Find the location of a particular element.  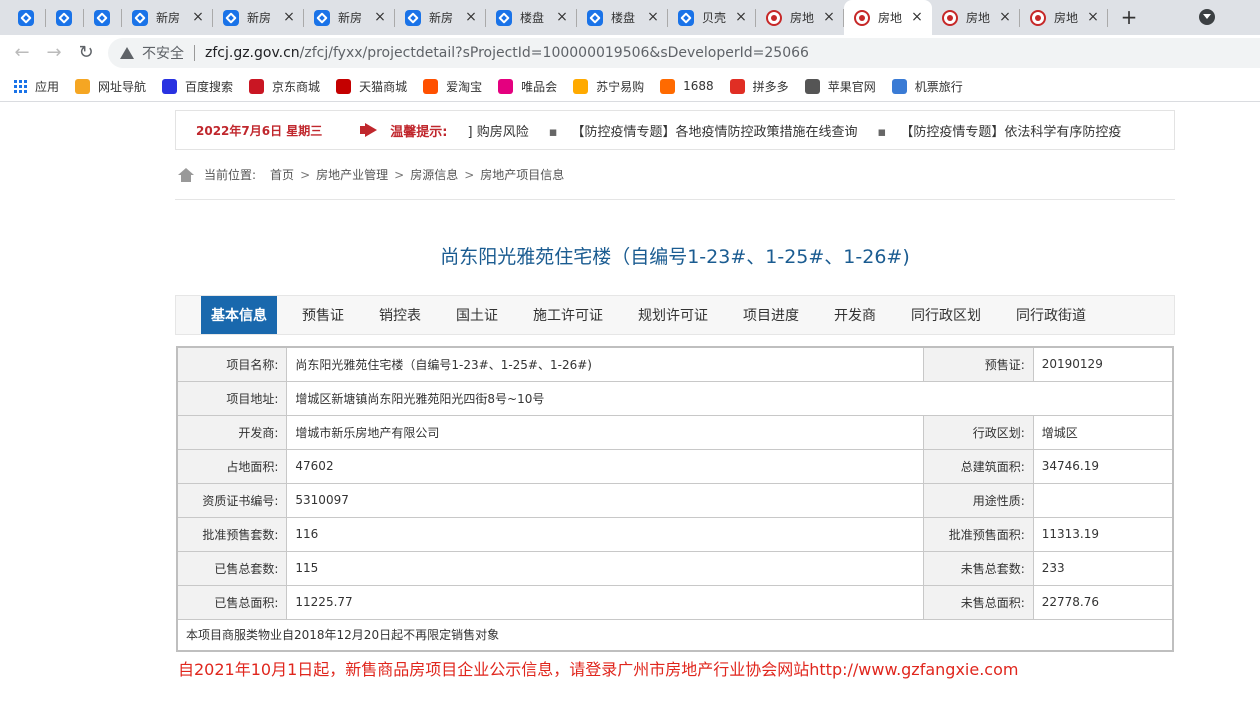

bookmark-item: 唯品会 is located at coordinates (527, 86).